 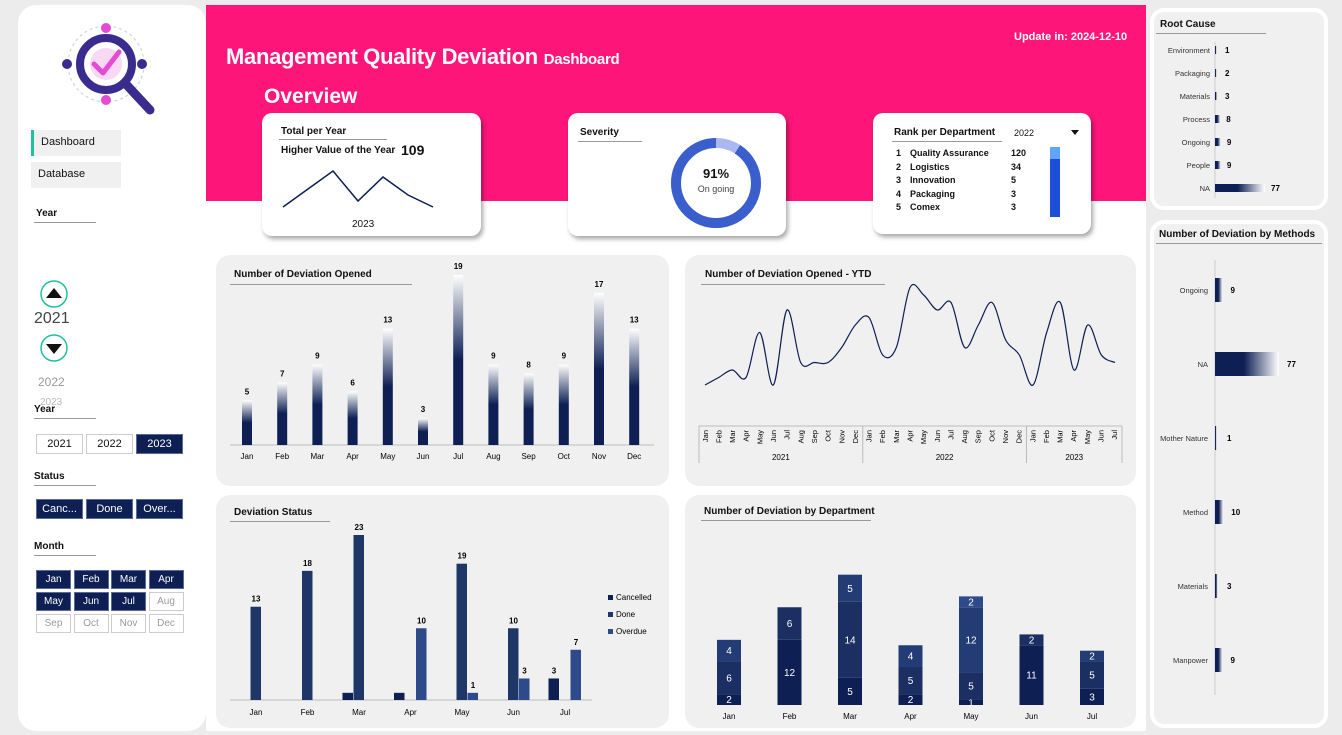 I want to click on month-slicer-jan: Jan, so click(x=53, y=579).